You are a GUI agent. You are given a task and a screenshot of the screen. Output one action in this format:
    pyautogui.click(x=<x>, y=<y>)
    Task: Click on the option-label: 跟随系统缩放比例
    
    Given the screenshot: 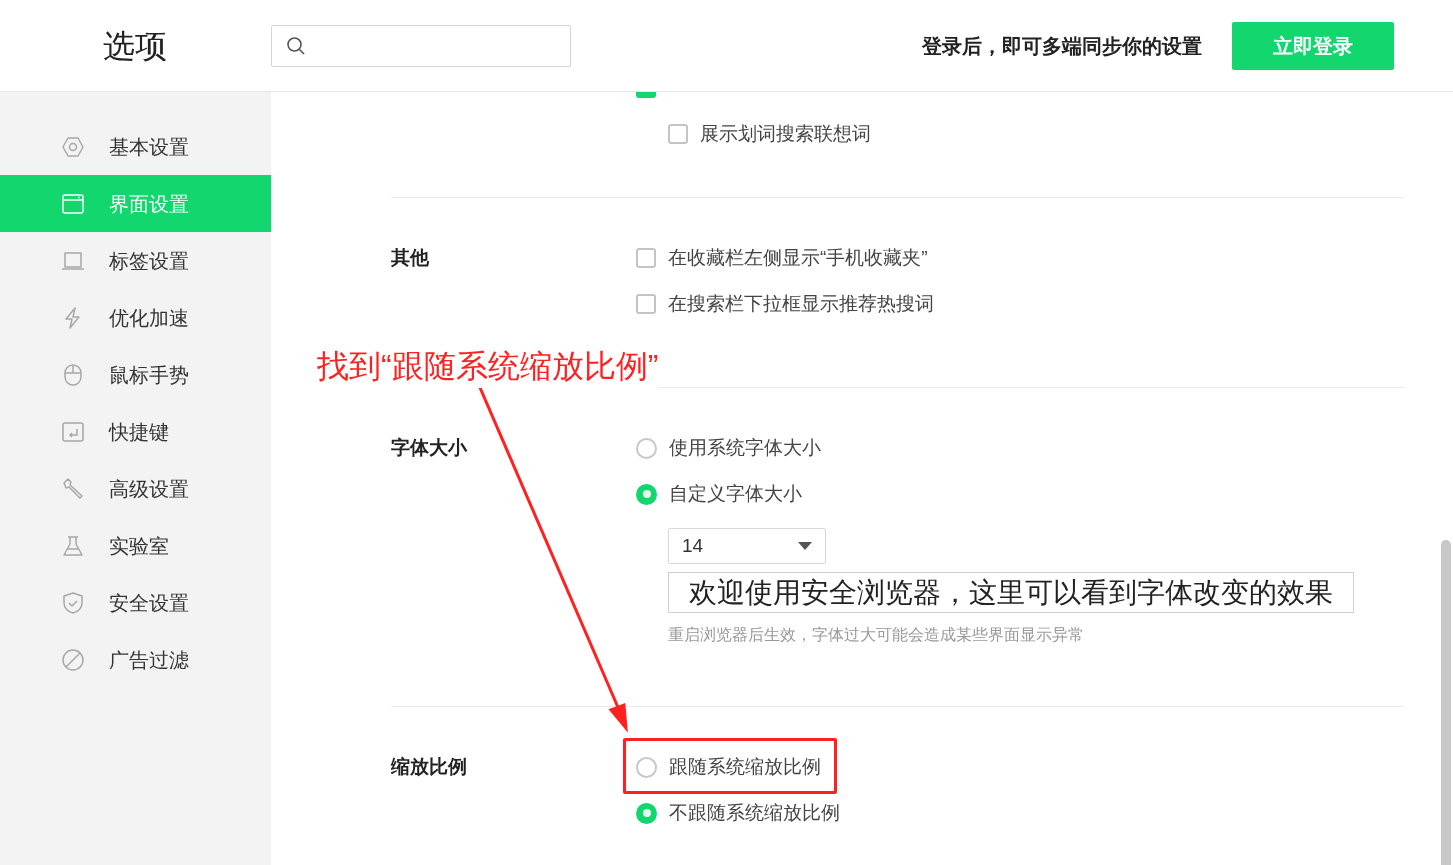 What is the action you would take?
    pyautogui.click(x=745, y=766)
    